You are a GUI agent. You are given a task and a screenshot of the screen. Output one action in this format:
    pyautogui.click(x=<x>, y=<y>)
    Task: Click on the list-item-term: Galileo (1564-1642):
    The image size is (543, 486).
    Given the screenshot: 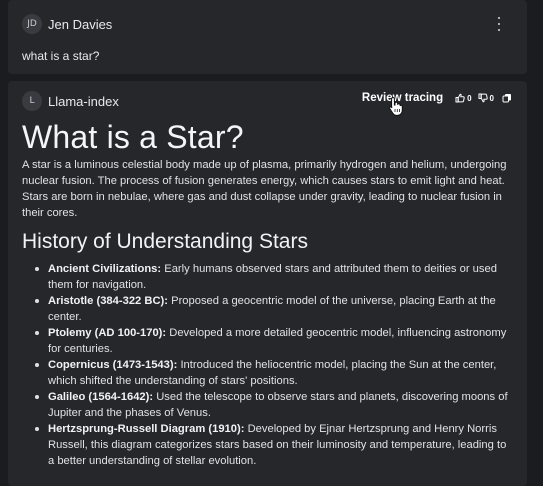 What is the action you would take?
    pyautogui.click(x=101, y=397)
    